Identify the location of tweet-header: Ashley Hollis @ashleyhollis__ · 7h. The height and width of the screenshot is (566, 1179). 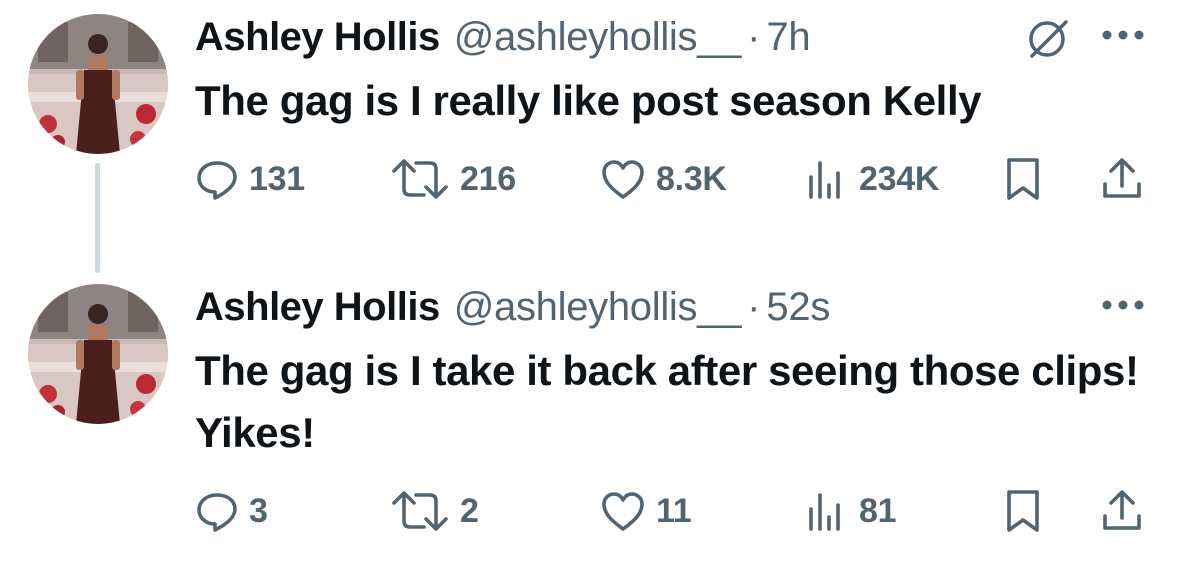
(503, 37).